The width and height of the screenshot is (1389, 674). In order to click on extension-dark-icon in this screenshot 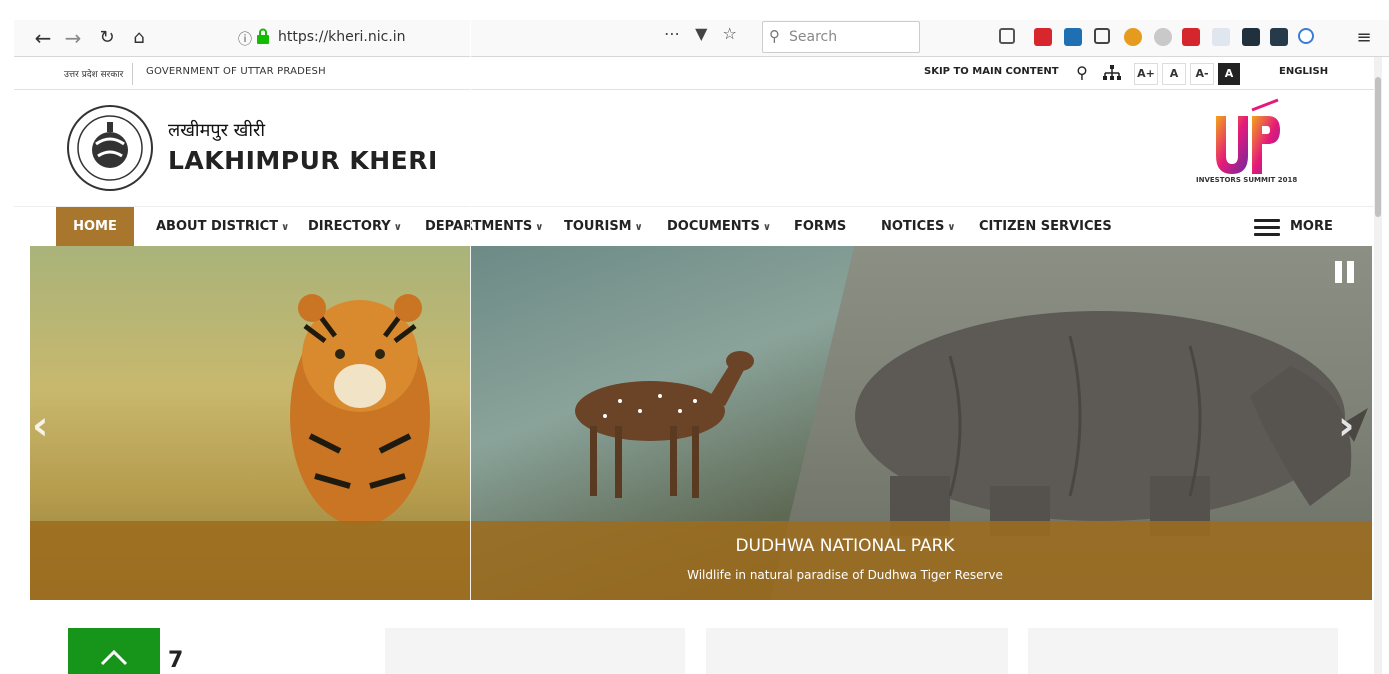, I will do `click(1251, 37)`.